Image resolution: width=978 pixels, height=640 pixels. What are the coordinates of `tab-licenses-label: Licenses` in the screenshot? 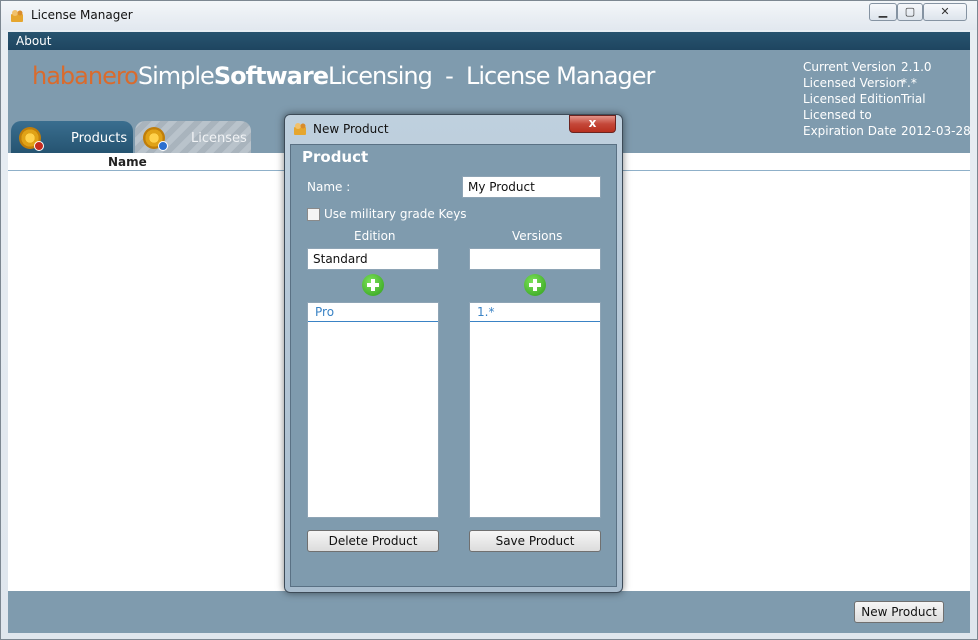 It's located at (219, 138).